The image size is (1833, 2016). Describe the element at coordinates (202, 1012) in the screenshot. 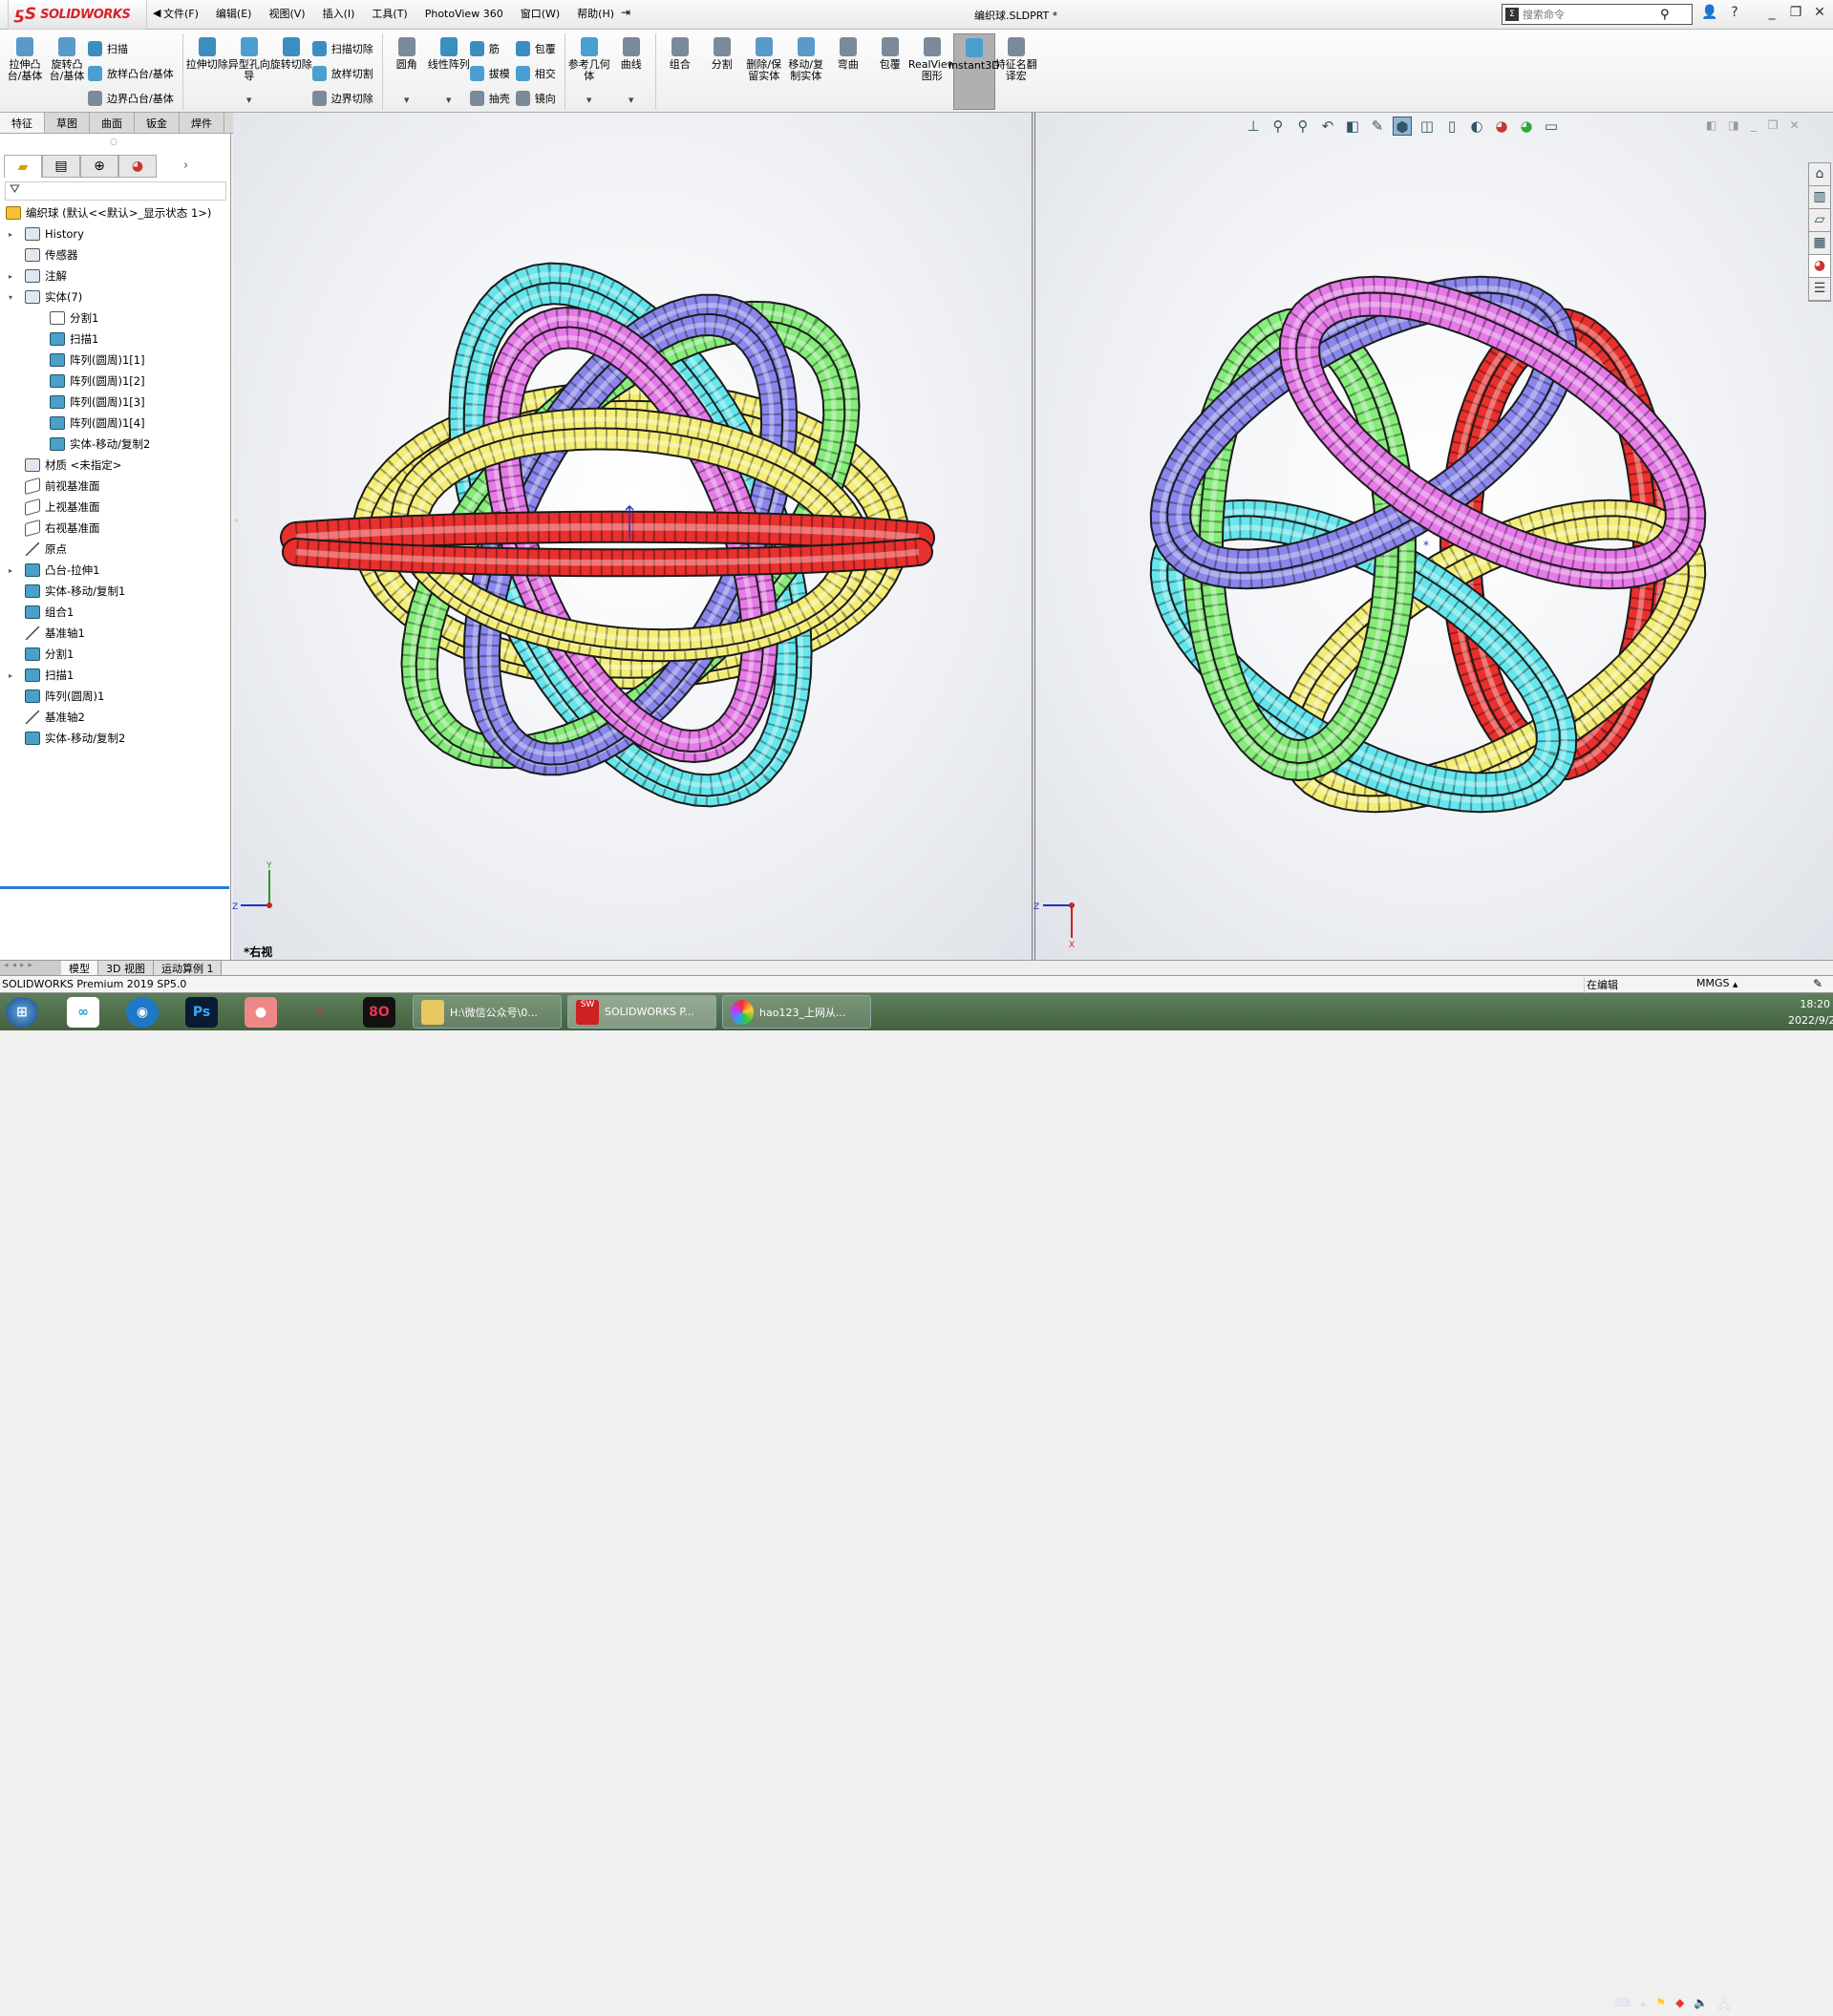

I see `photoshop-icon: Ps` at that location.